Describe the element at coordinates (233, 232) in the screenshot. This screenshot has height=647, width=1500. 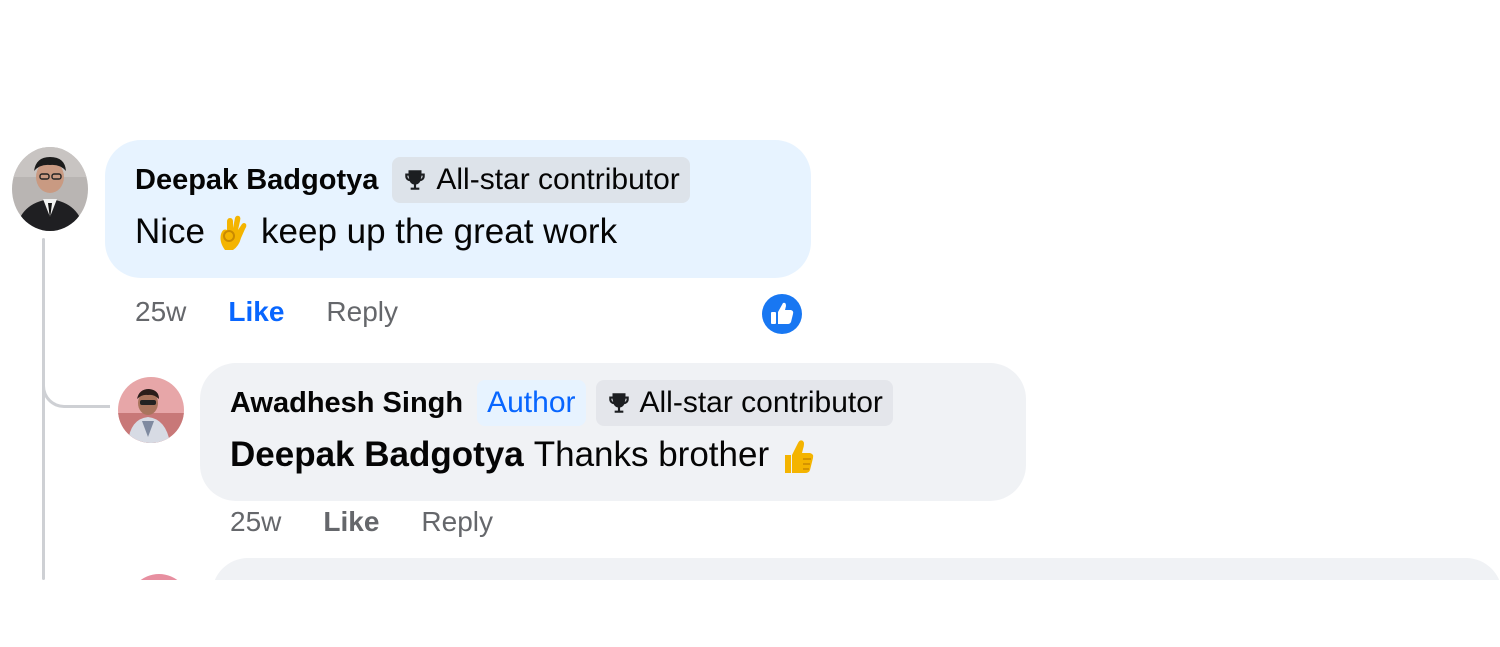
I see `ok-hand-emoji` at that location.